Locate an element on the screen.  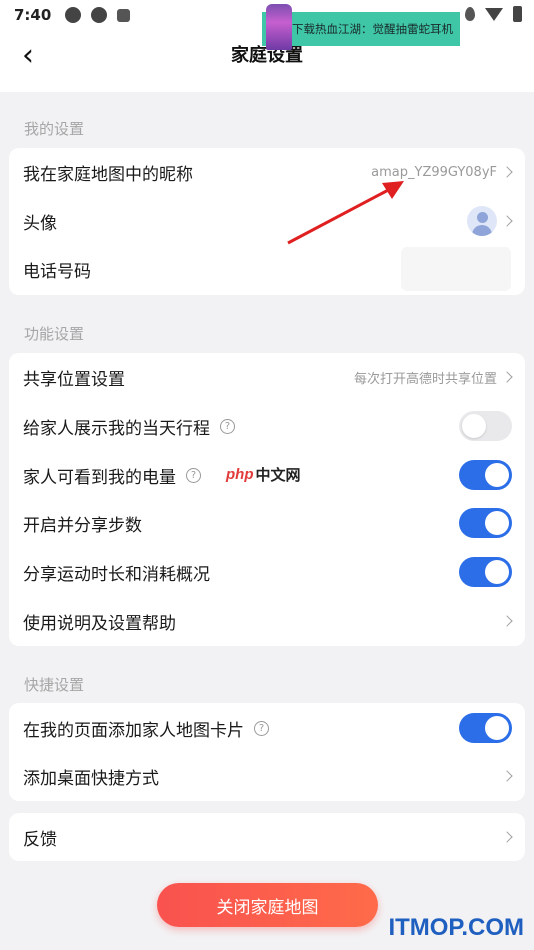
row-feedback: 反馈 is located at coordinates (267, 837).